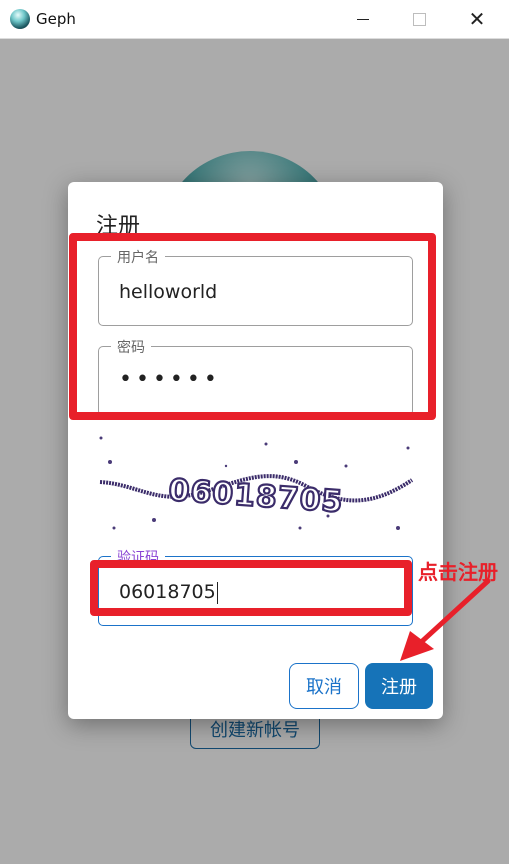  I want to click on maximize-icon, so click(419, 19).